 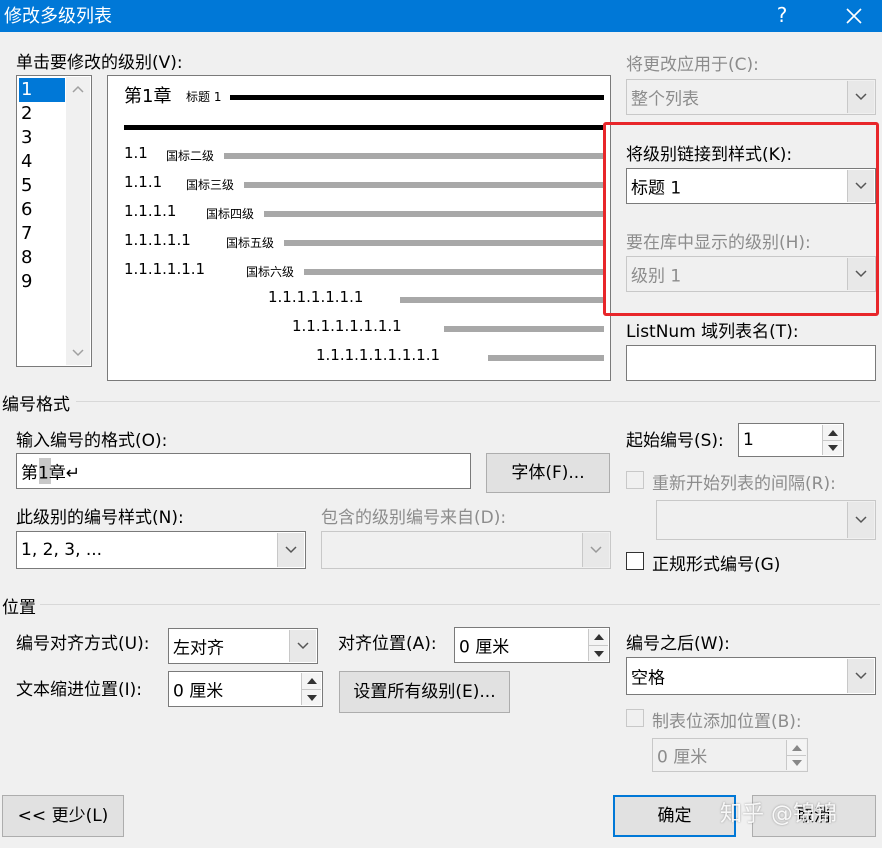 I want to click on tab-stop-value: 0 厘米, so click(x=682, y=757).